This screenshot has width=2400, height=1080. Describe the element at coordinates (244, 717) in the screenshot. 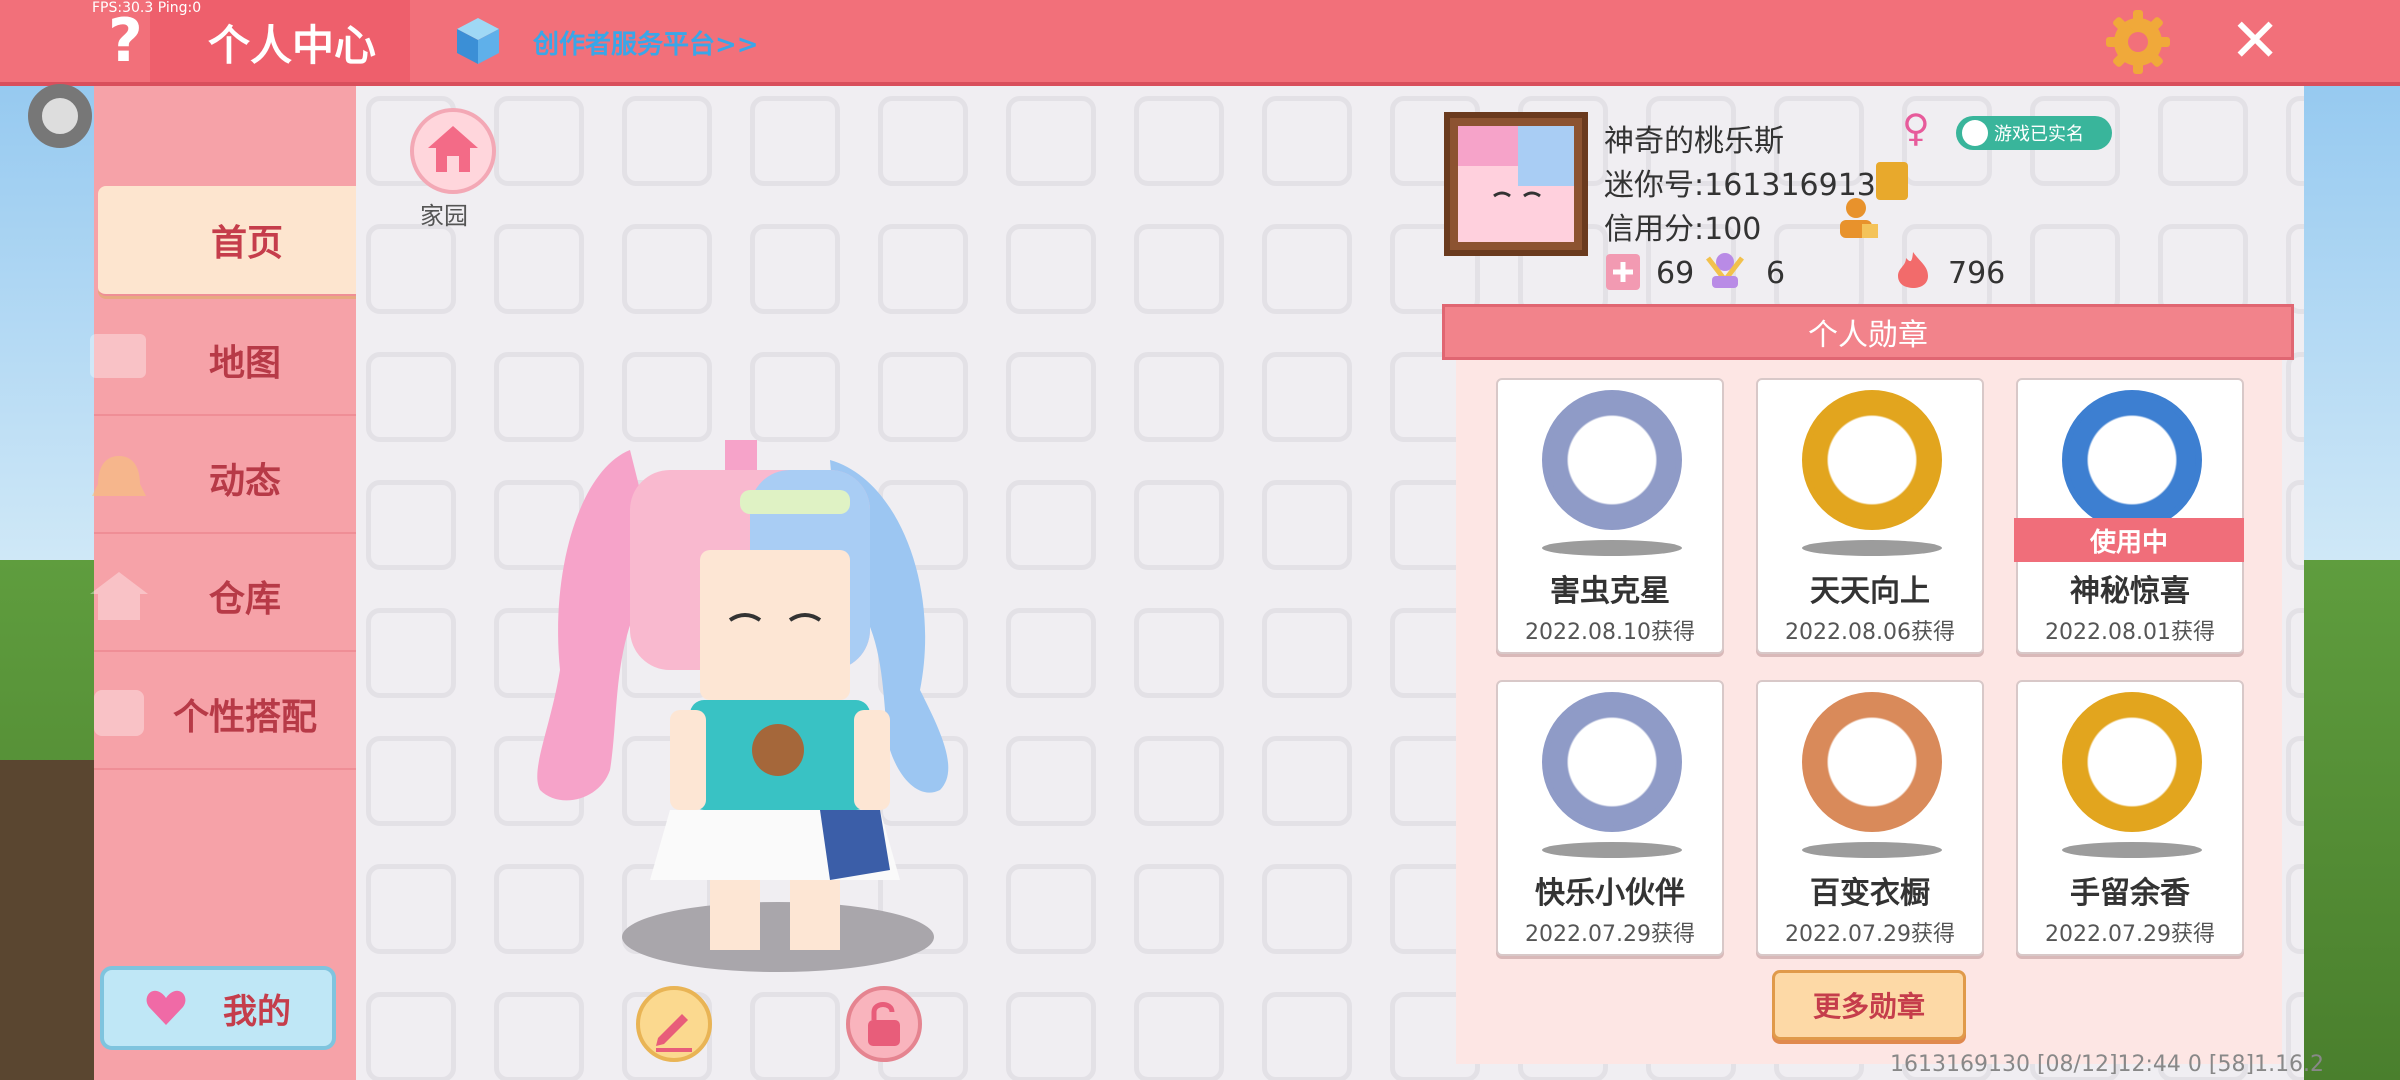

I see `sidebar-item-label: 个性搭配` at that location.